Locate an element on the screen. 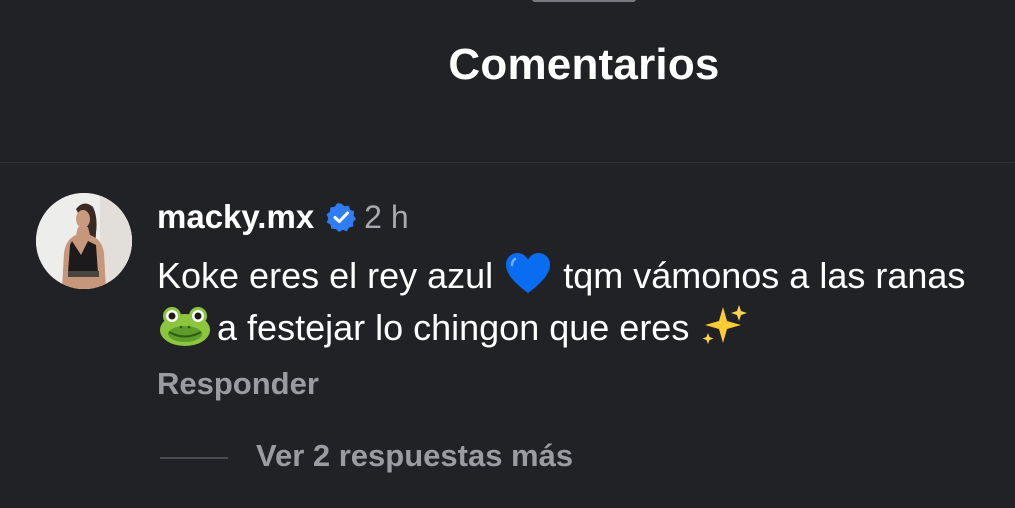 The width and height of the screenshot is (1015, 508). avatar is located at coordinates (84, 241).